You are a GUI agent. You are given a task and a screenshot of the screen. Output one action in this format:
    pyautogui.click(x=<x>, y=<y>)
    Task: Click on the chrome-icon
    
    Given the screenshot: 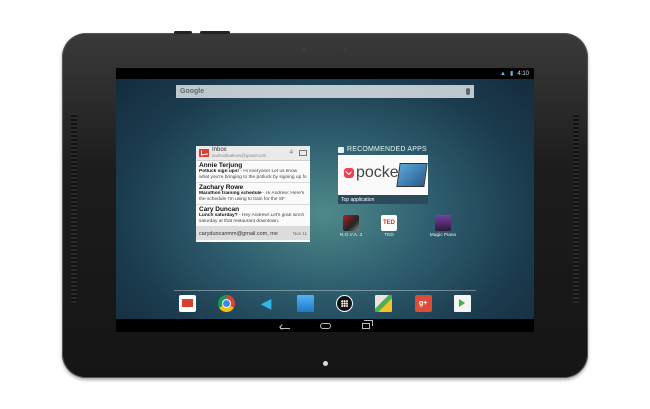 What is the action you would take?
    pyautogui.click(x=227, y=303)
    